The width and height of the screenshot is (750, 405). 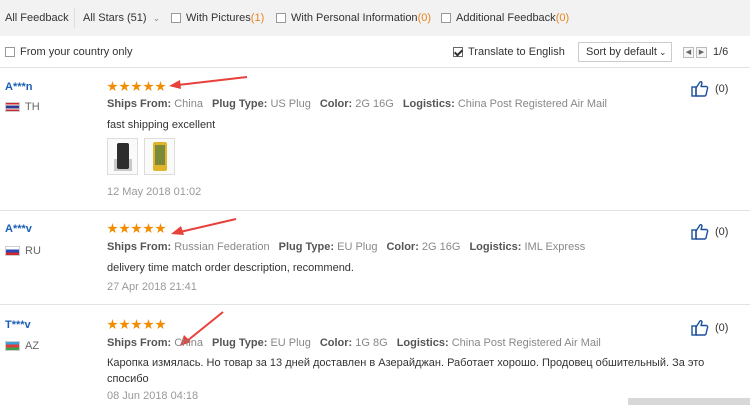 I want to click on thailand-flag-icon, so click(x=12, y=107).